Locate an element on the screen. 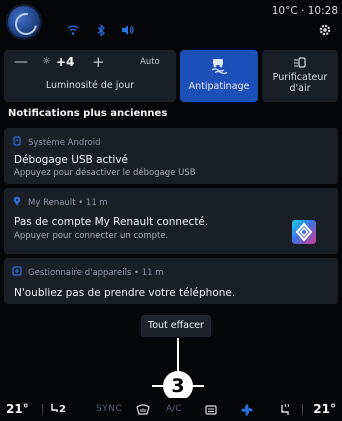  wifi-icon is located at coordinates (73, 31).